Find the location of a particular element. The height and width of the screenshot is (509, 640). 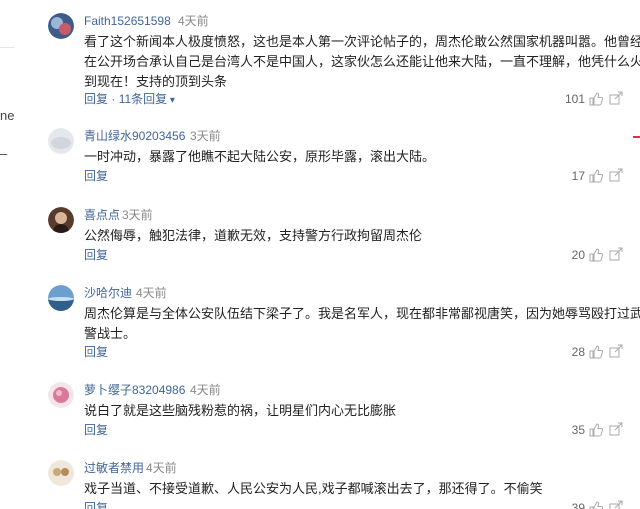

divider is located at coordinates (7, 47).